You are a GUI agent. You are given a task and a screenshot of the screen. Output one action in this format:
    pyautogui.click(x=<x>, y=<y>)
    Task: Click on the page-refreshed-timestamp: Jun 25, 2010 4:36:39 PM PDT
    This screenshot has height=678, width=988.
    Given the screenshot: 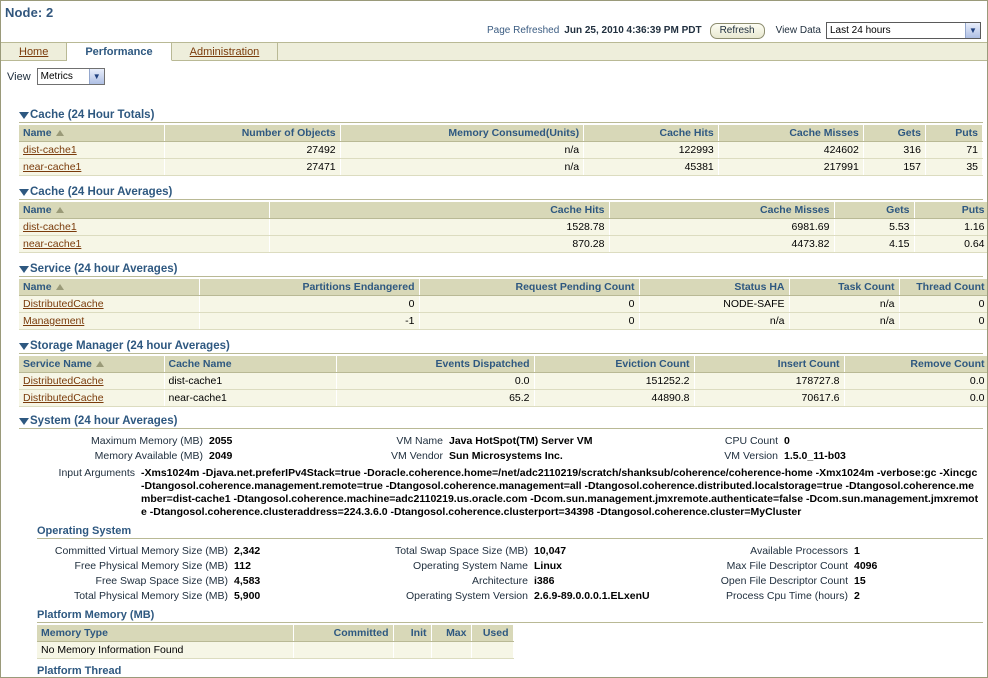 What is the action you would take?
    pyautogui.click(x=633, y=30)
    